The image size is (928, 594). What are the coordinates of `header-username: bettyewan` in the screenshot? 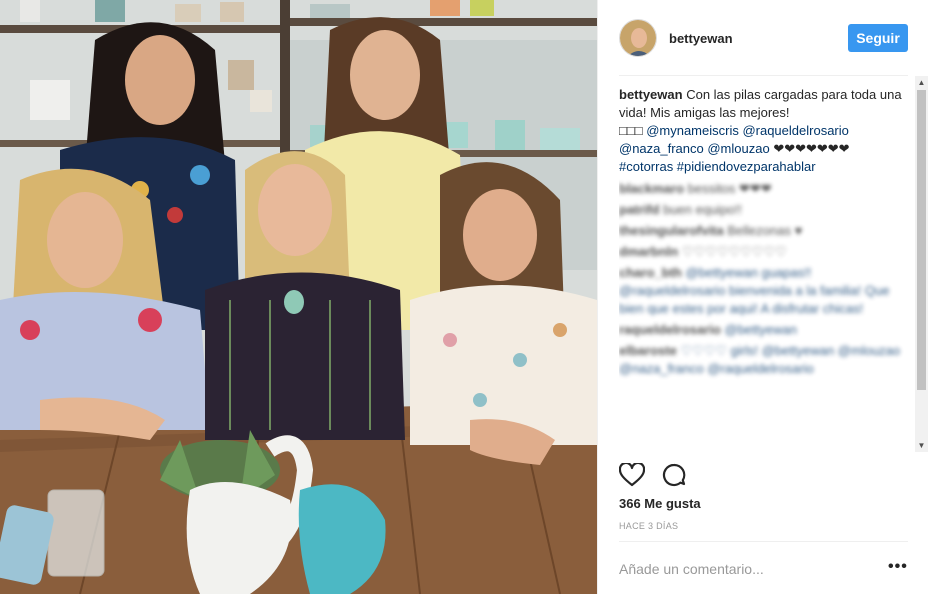 It's located at (701, 38).